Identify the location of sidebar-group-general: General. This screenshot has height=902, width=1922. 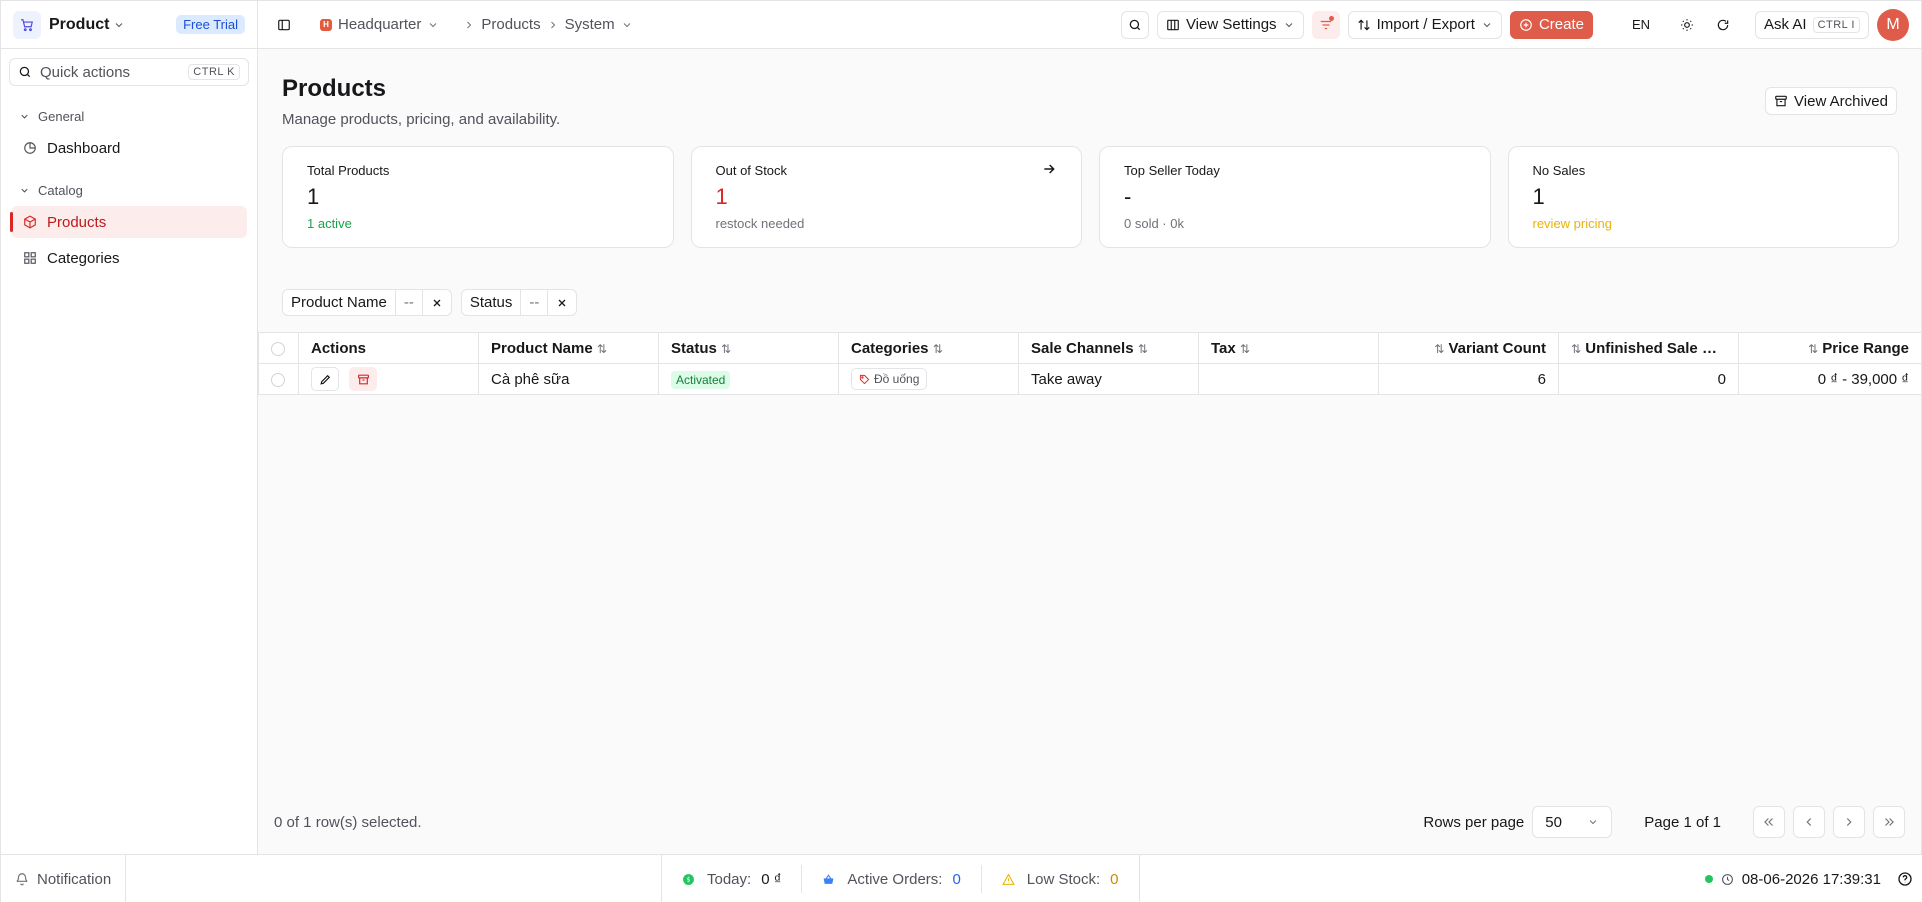
(129, 116).